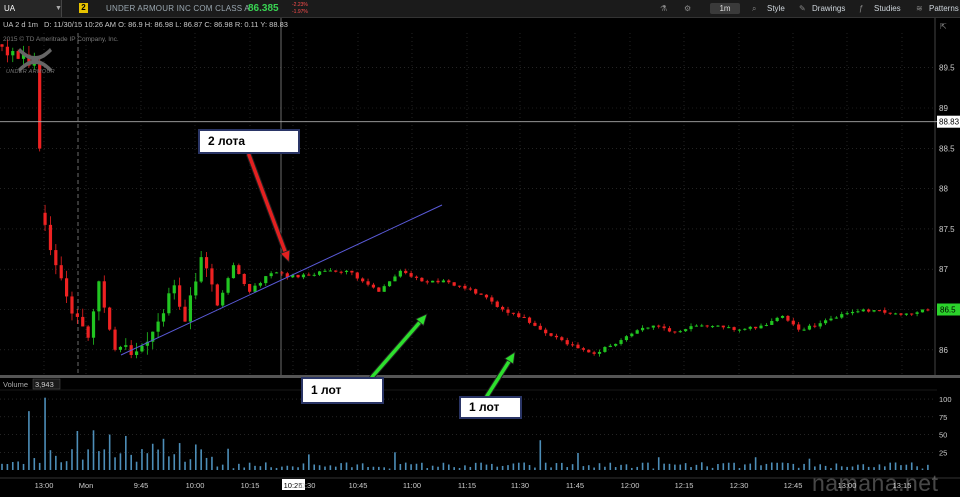 The image size is (960, 497). What do you see at coordinates (300, 5) in the screenshot?
I see `percent-change: -2.23%` at bounding box center [300, 5].